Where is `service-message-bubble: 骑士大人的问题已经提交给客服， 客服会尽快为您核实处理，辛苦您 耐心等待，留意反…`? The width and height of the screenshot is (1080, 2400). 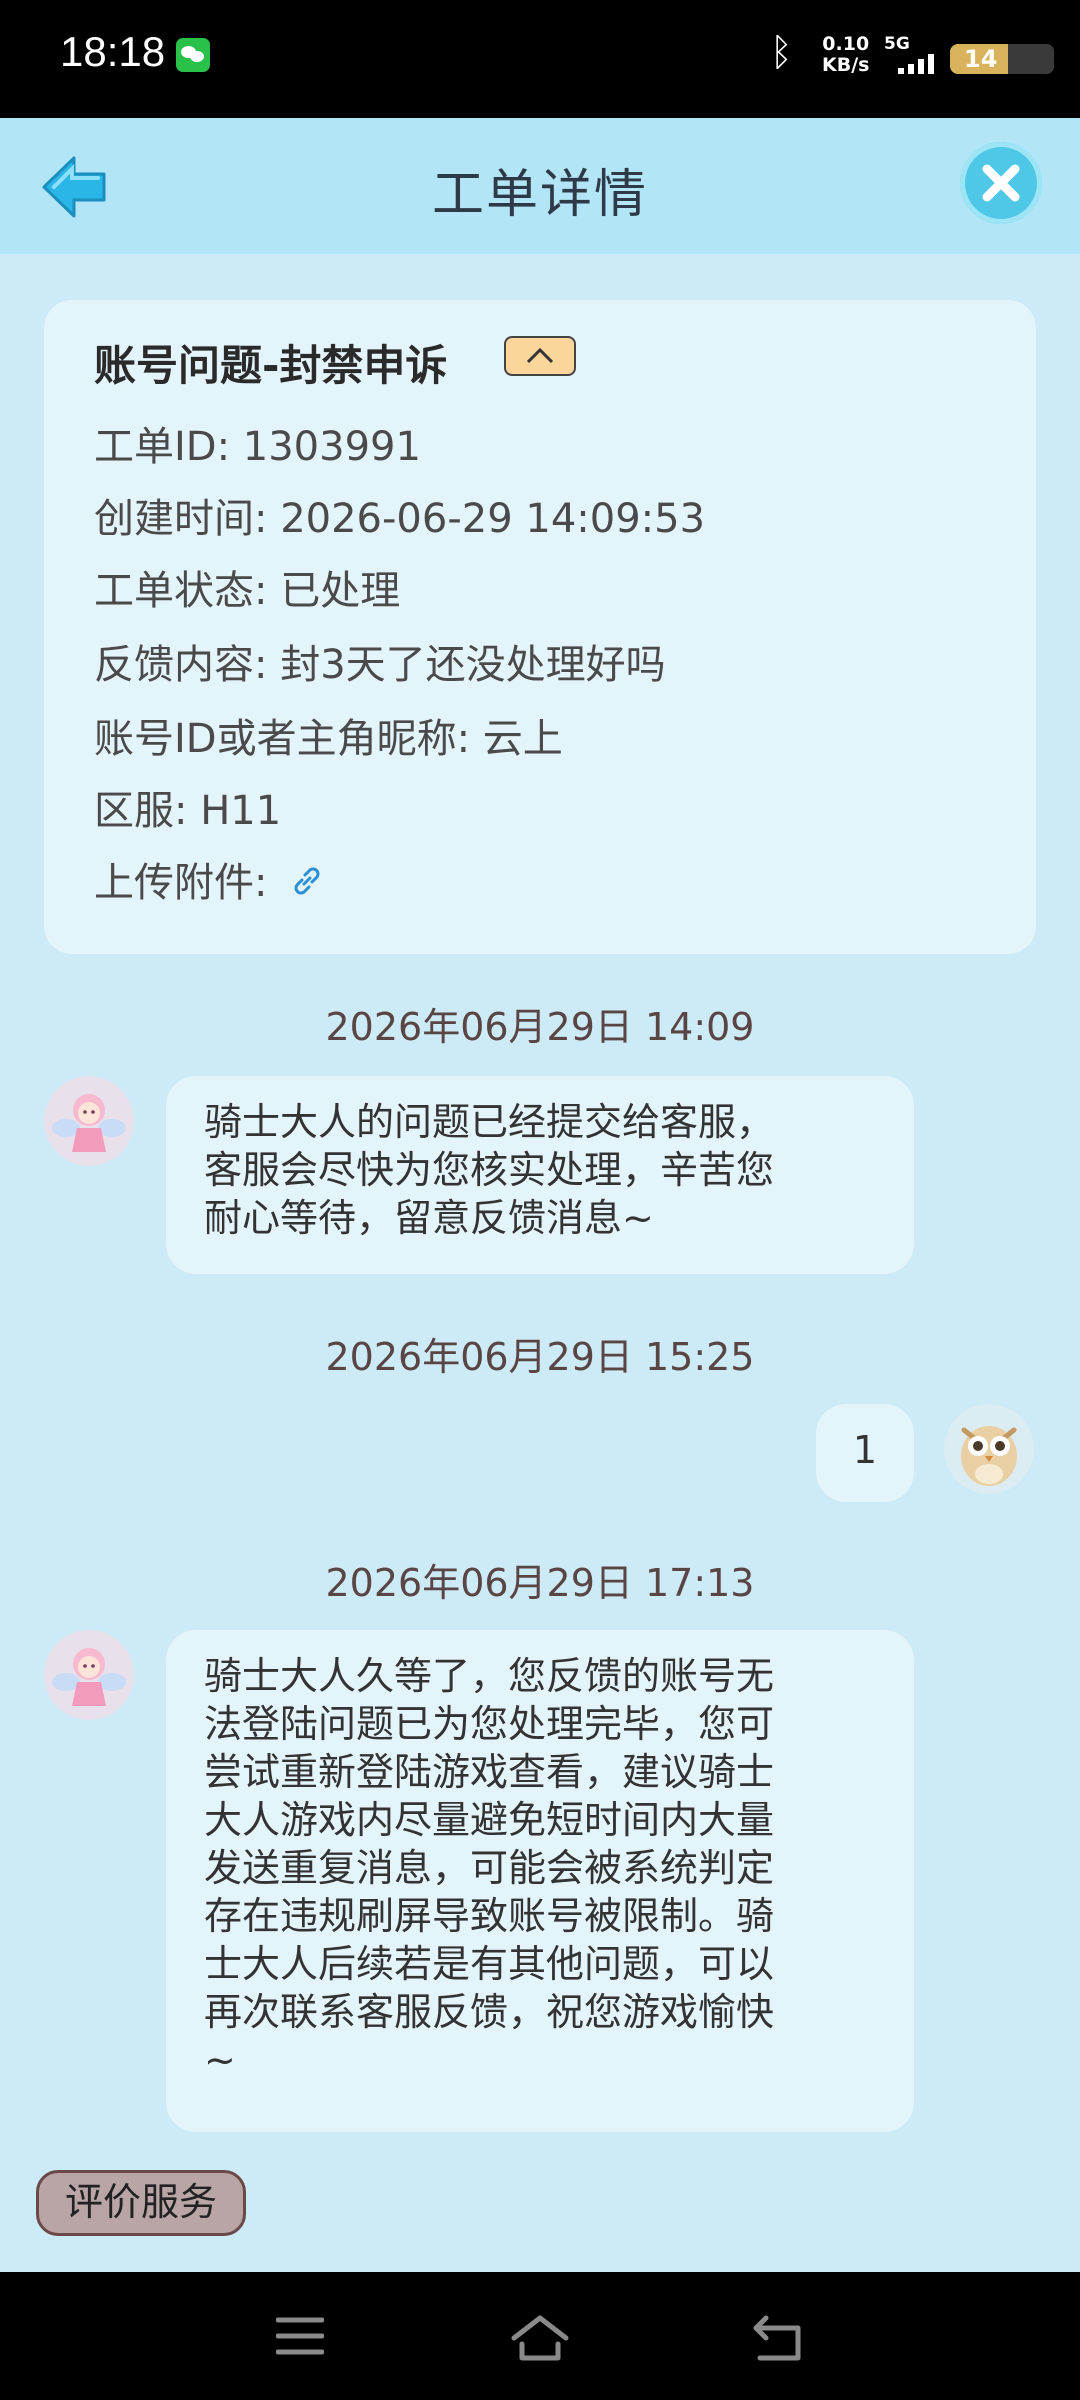 service-message-bubble: 骑士大人的问题已经提交给客服， 客服会尽快为您核实处理，辛苦您 耐心等待，留意反… is located at coordinates (540, 1175).